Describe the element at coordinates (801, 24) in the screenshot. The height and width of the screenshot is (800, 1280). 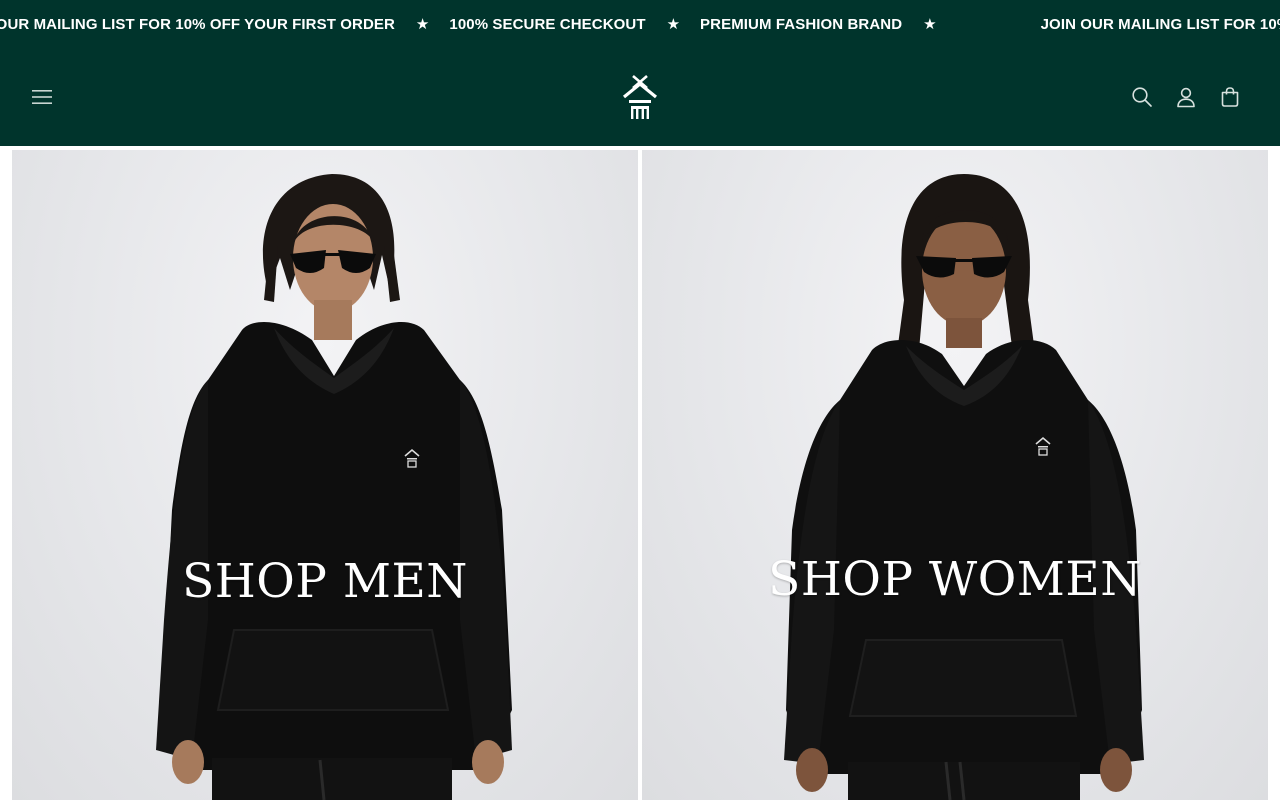
I see `announcement-message: PREMIUM FASHION BRAND` at that location.